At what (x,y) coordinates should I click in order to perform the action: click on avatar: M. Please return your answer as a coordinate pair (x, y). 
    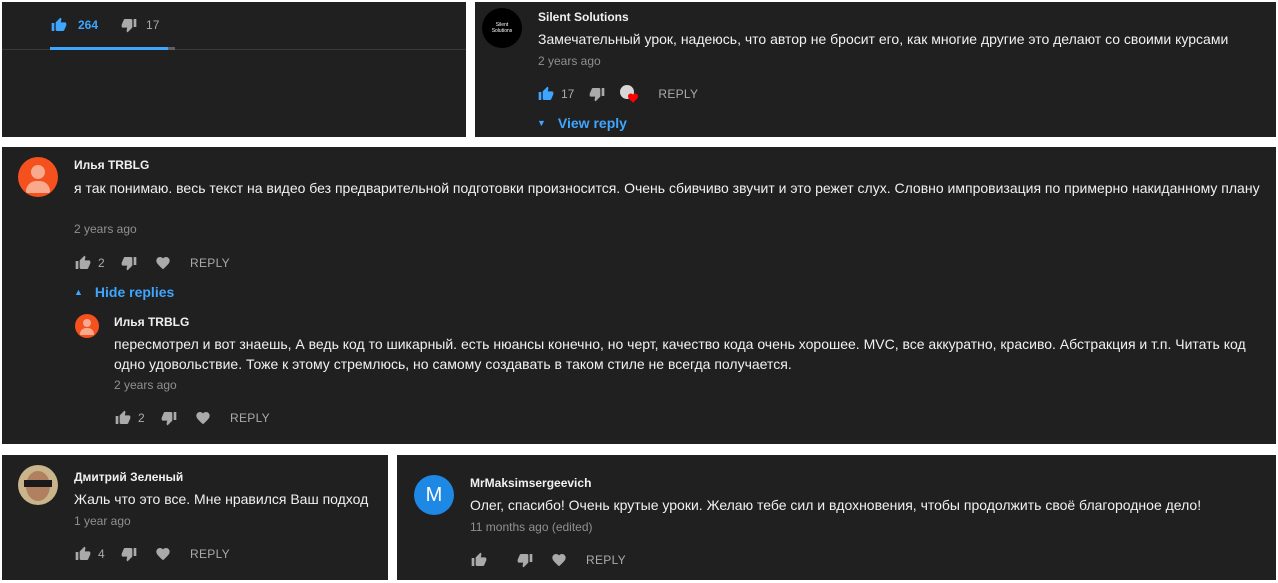
    Looking at the image, I should click on (434, 495).